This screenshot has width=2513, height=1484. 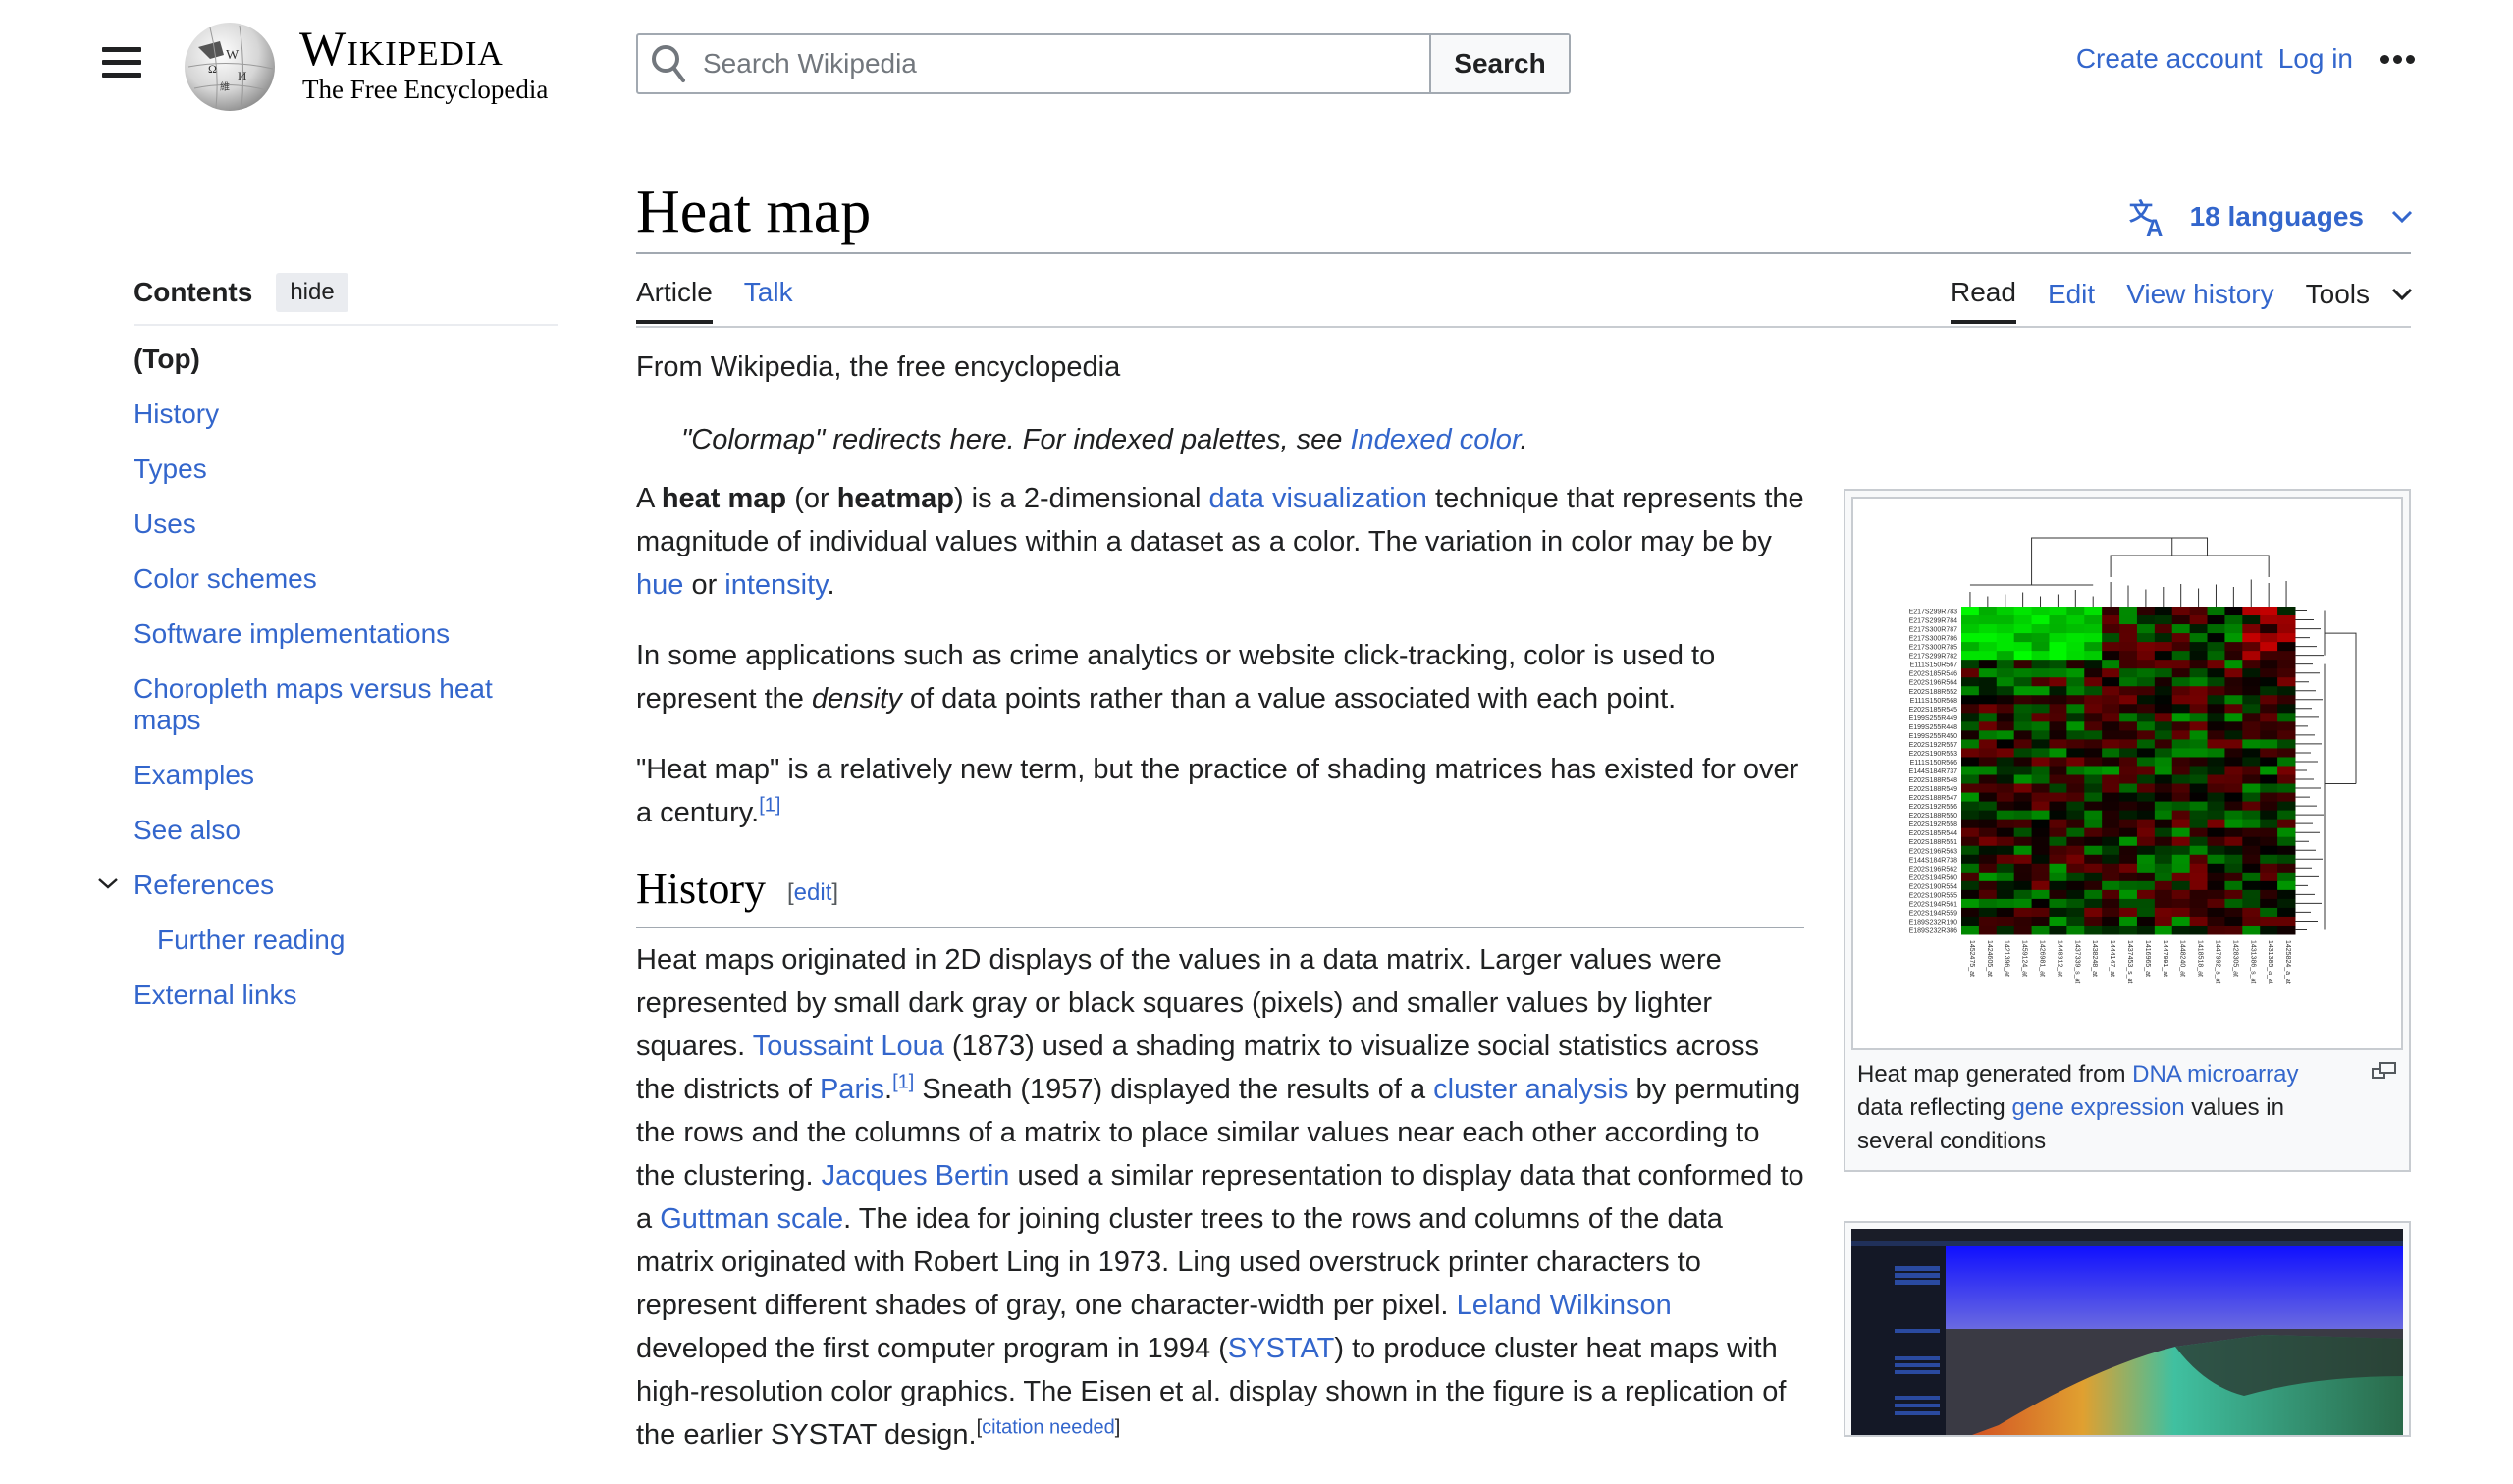 What do you see at coordinates (424, 63) in the screenshot?
I see `wikipedia-wordmark: Wikipedia The Free Encyclopedia` at bounding box center [424, 63].